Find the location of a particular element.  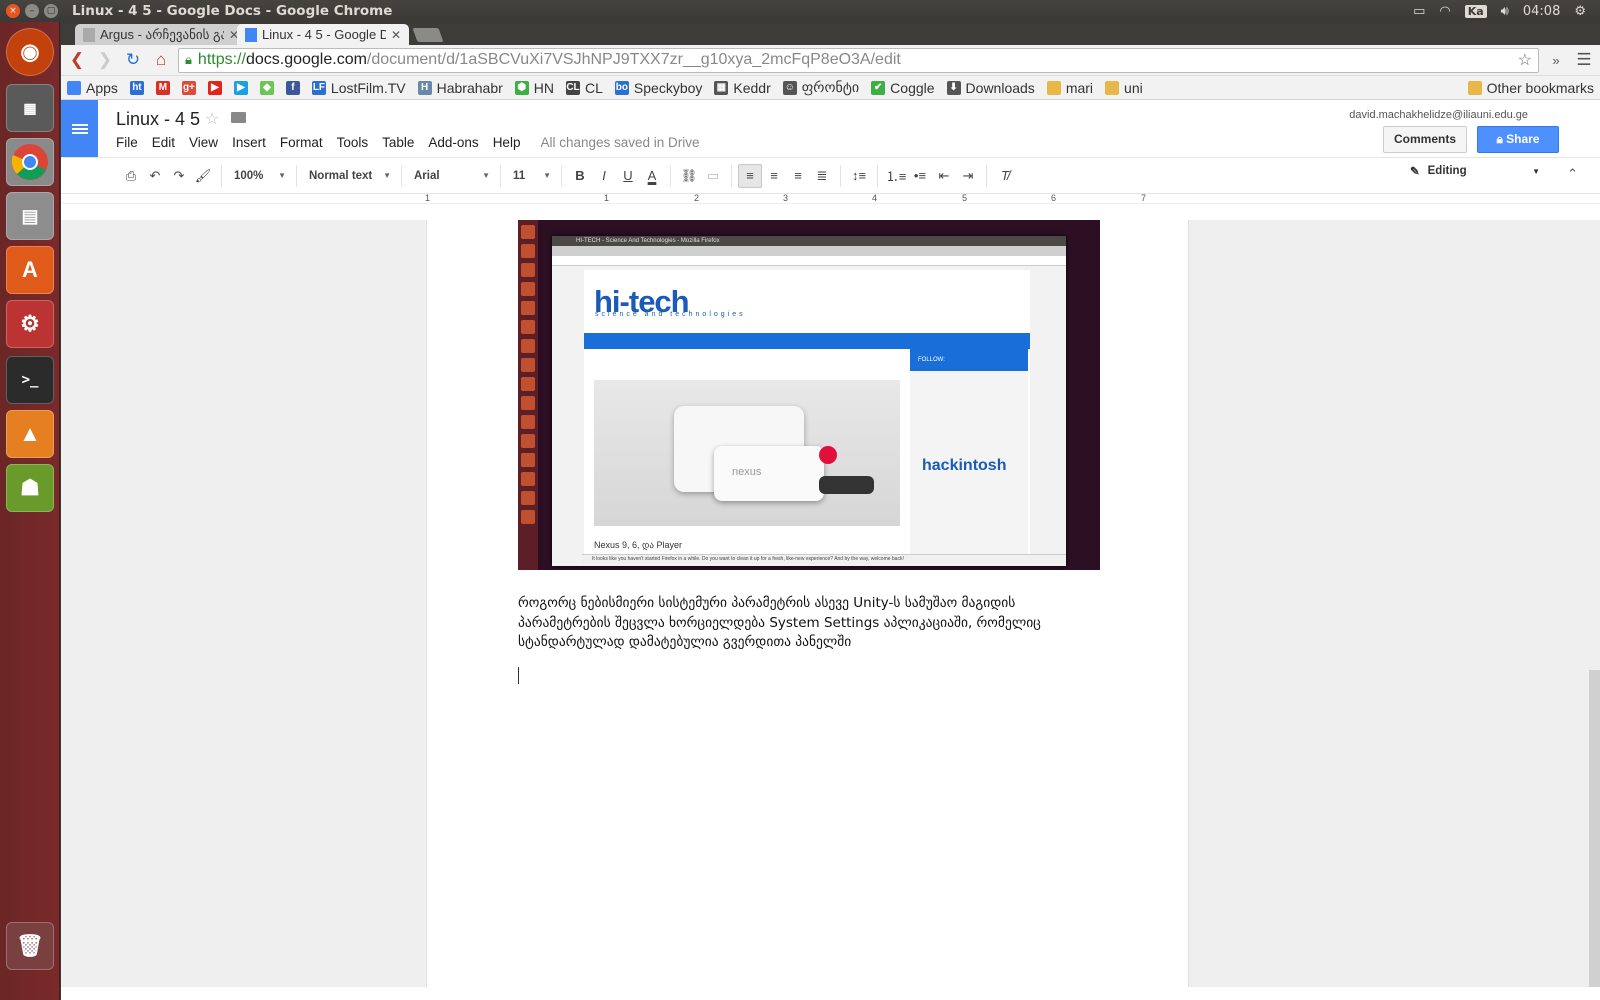

bookmark-speckyboy: bo Speckyboy is located at coordinates (658, 88).